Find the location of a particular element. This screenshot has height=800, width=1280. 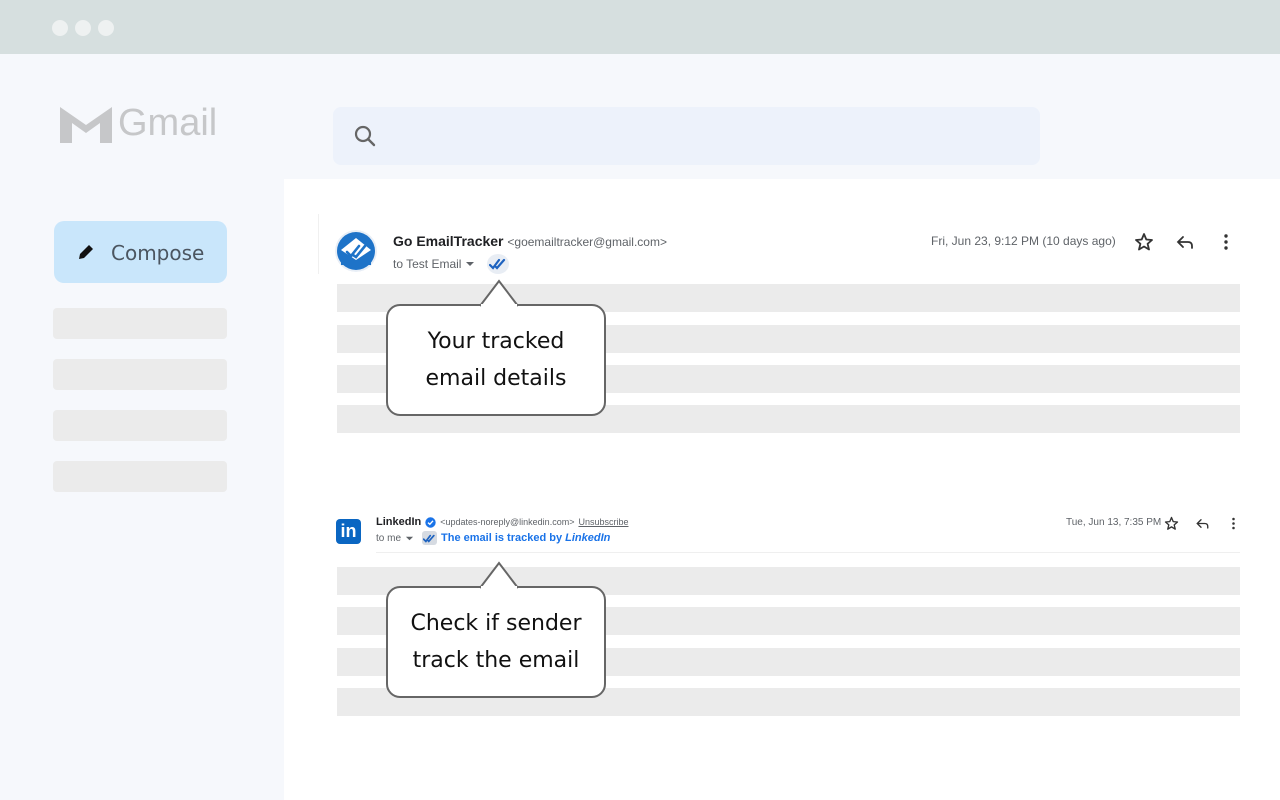

recipient-label: to me is located at coordinates (389, 538).